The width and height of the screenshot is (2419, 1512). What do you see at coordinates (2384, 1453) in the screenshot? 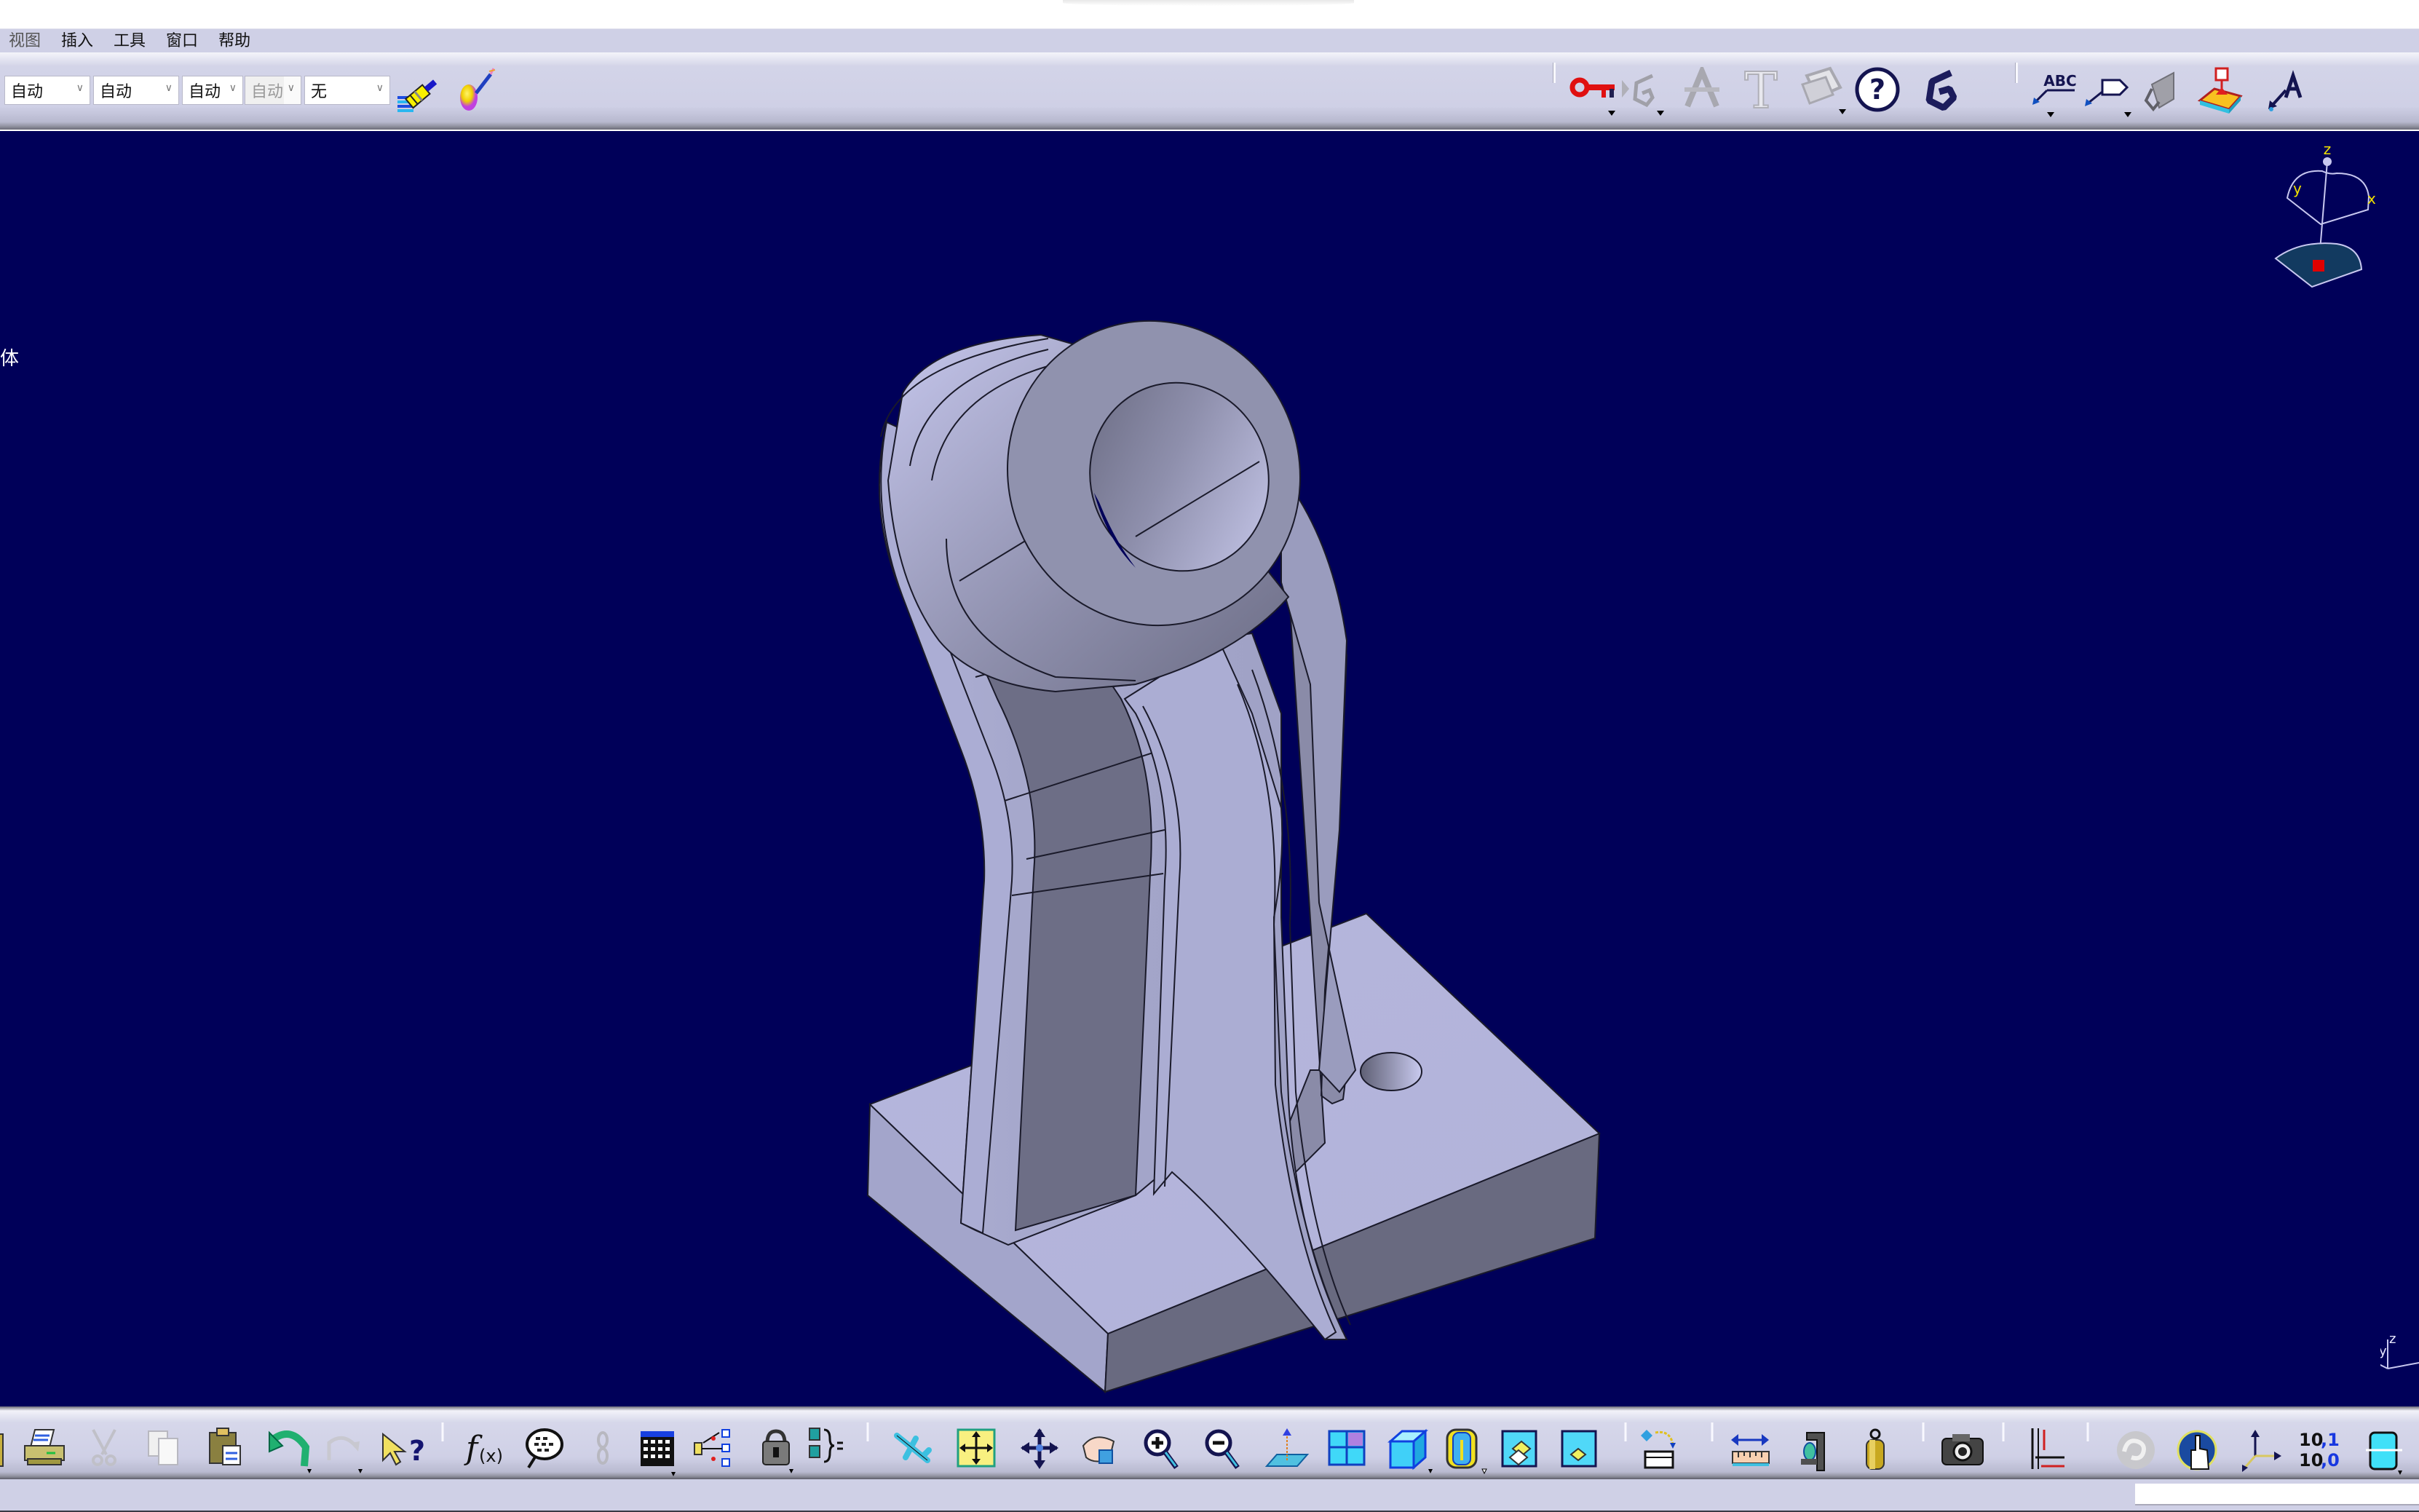
I see `apply-dress-up-icon` at bounding box center [2384, 1453].